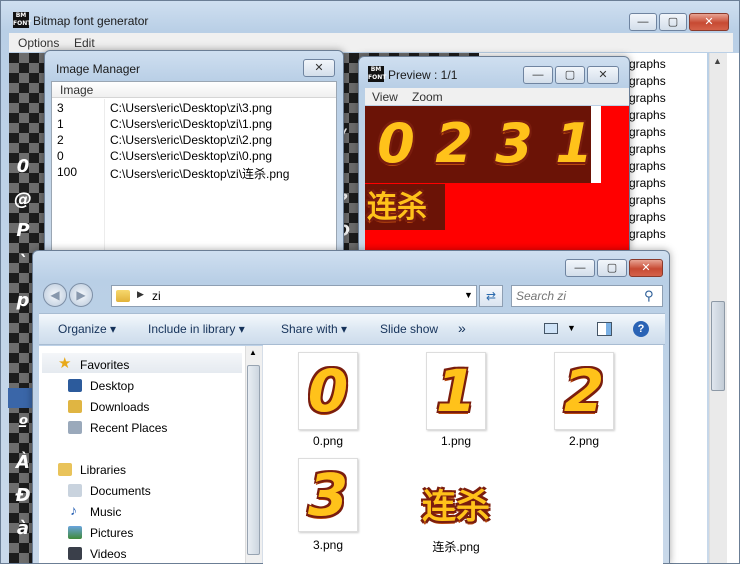 The image size is (740, 564). I want to click on breadcrumb-zi: zi, so click(156, 296).